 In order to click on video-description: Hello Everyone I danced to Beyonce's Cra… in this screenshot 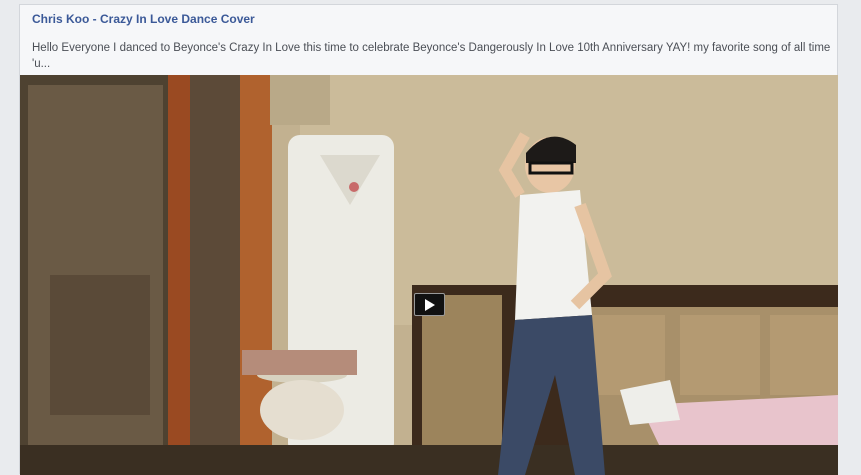, I will do `click(431, 56)`.